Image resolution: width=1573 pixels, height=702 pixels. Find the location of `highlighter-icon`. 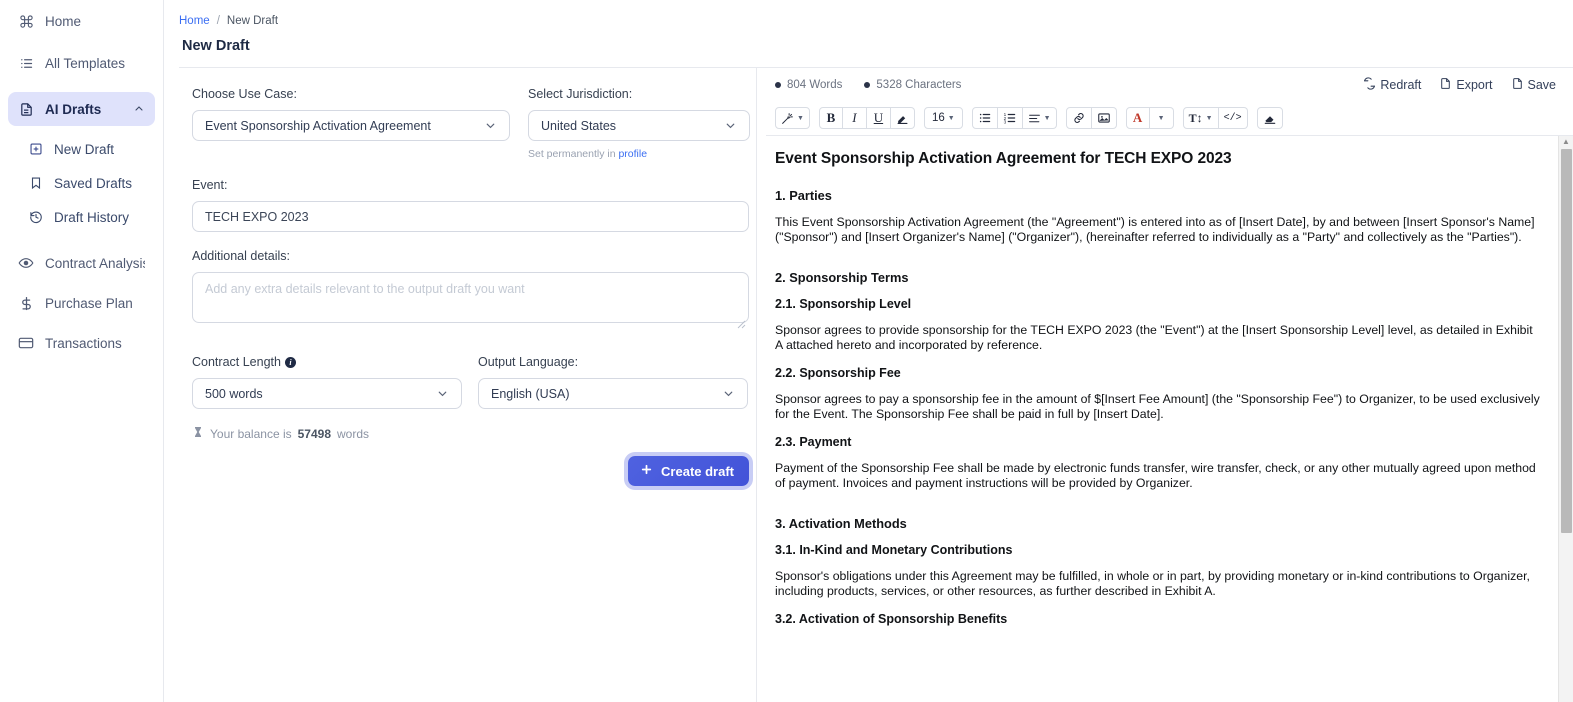

highlighter-icon is located at coordinates (902, 118).